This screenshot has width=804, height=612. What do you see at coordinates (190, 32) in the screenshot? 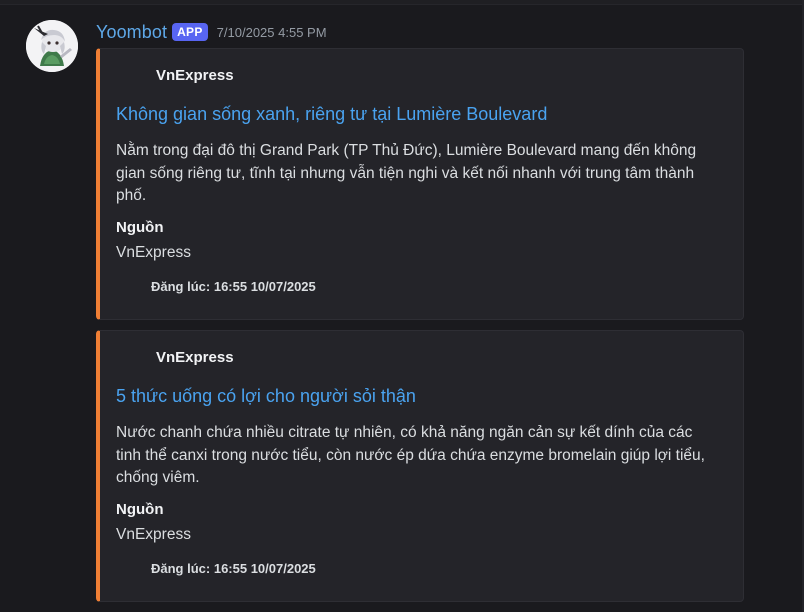
I see `app-badge: APP` at bounding box center [190, 32].